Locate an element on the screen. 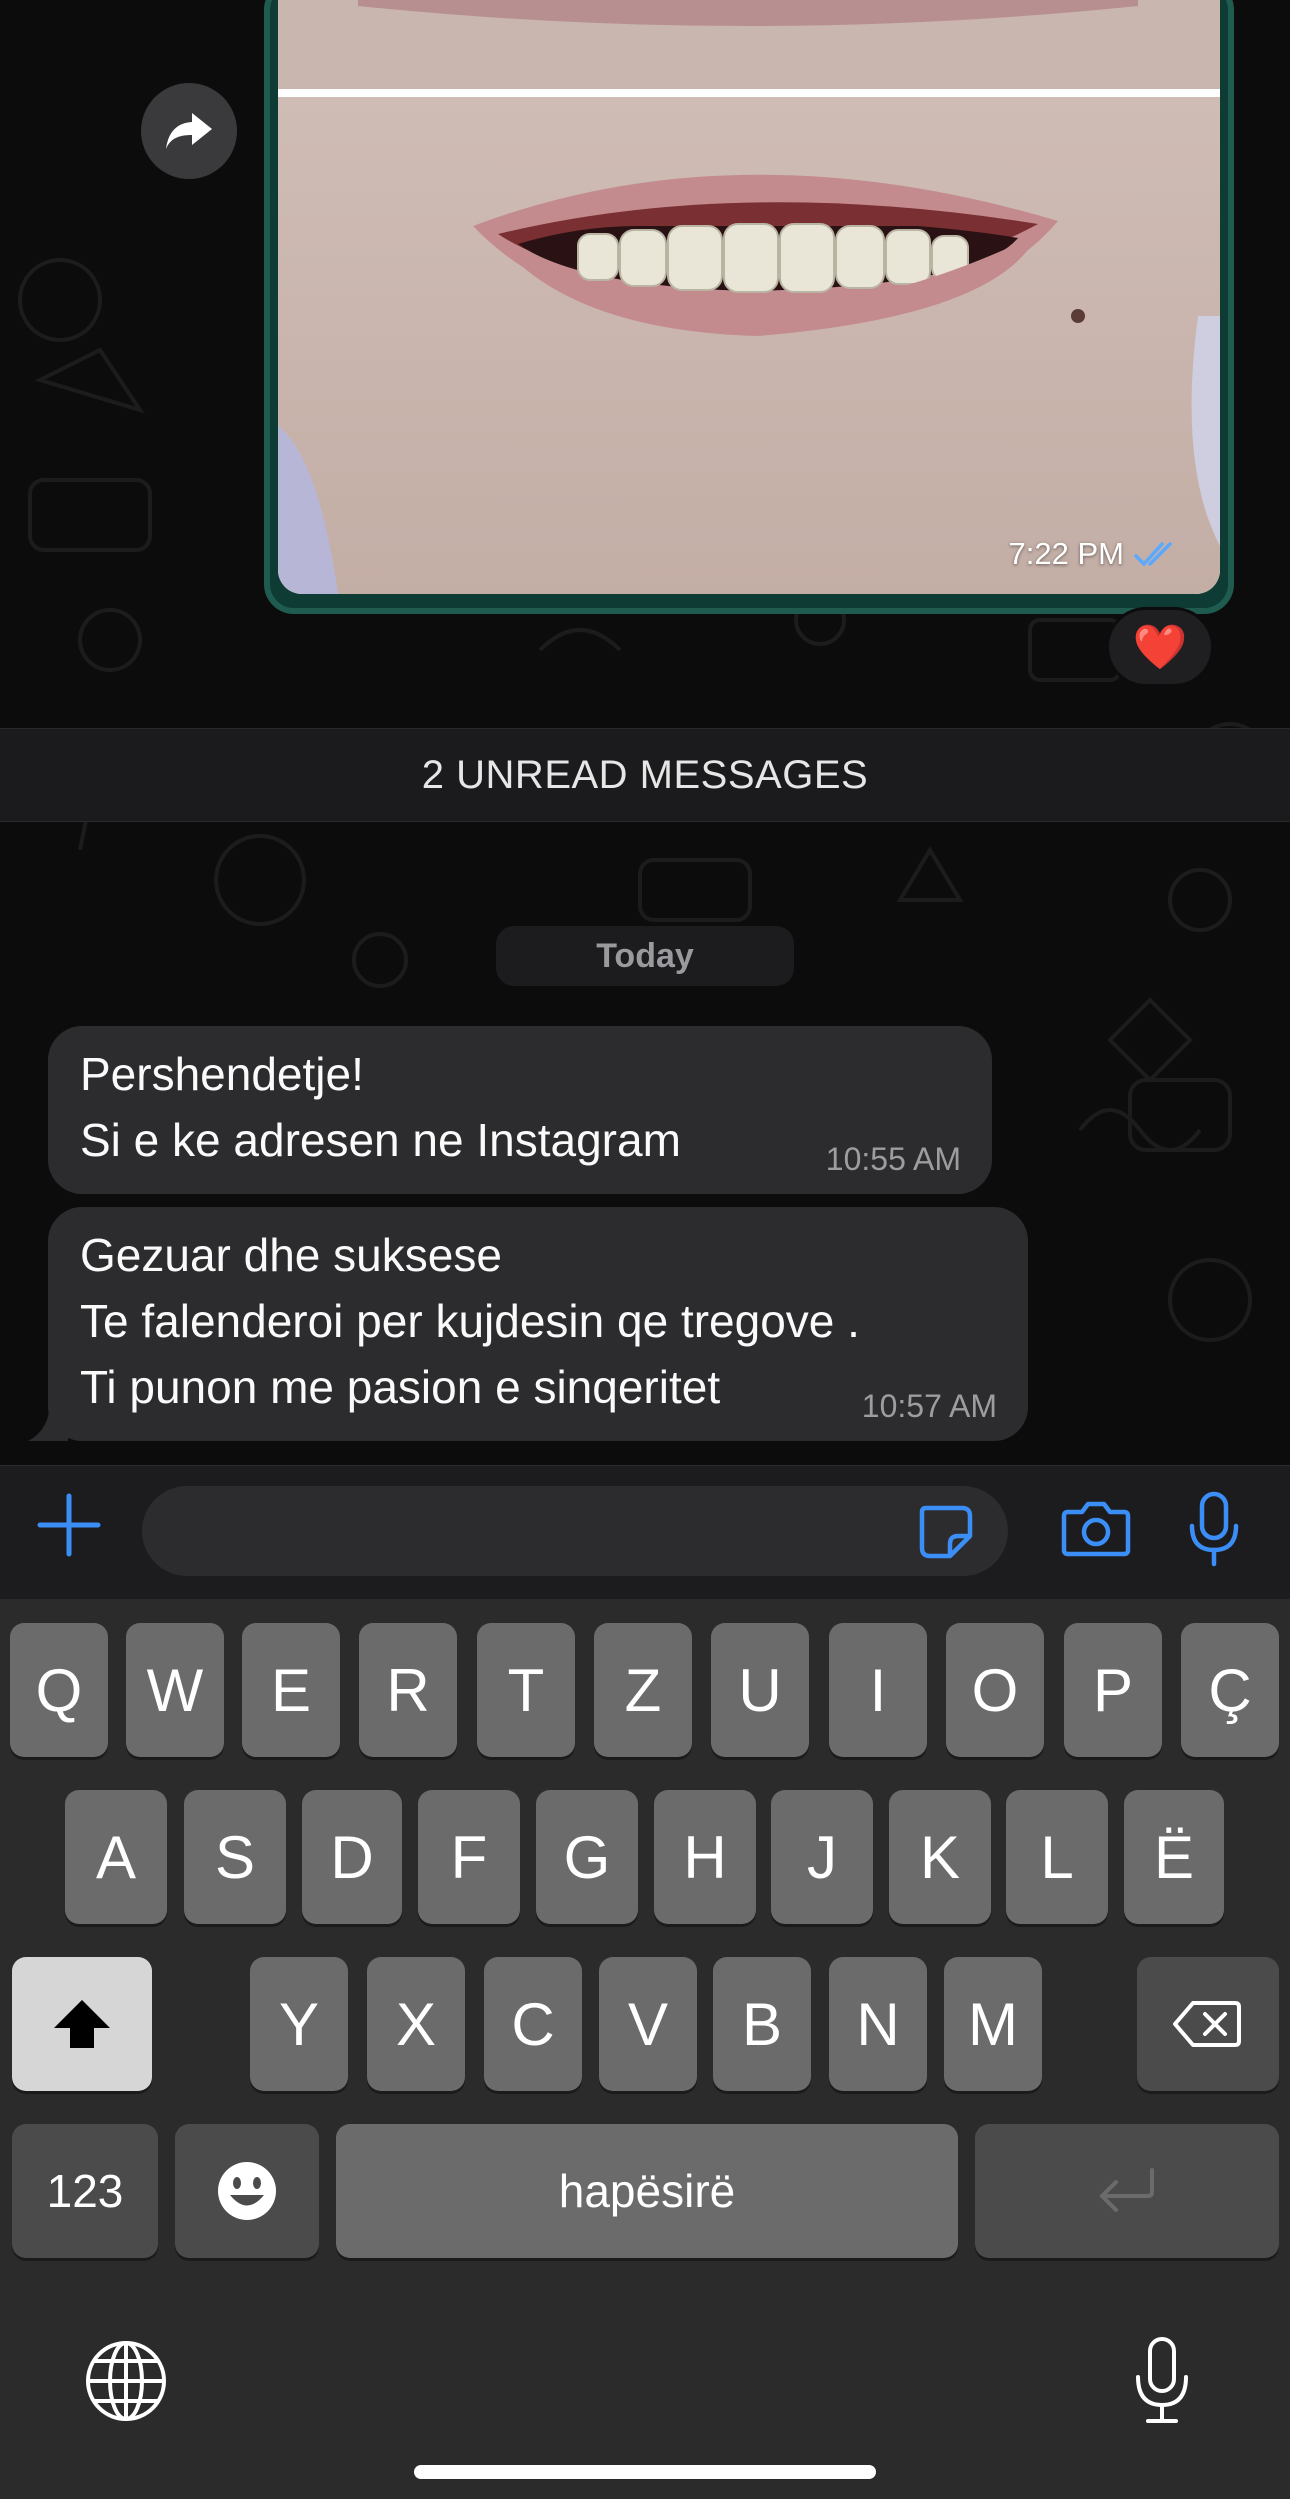 The height and width of the screenshot is (2499, 1290). return-icon is located at coordinates (1127, 2190).